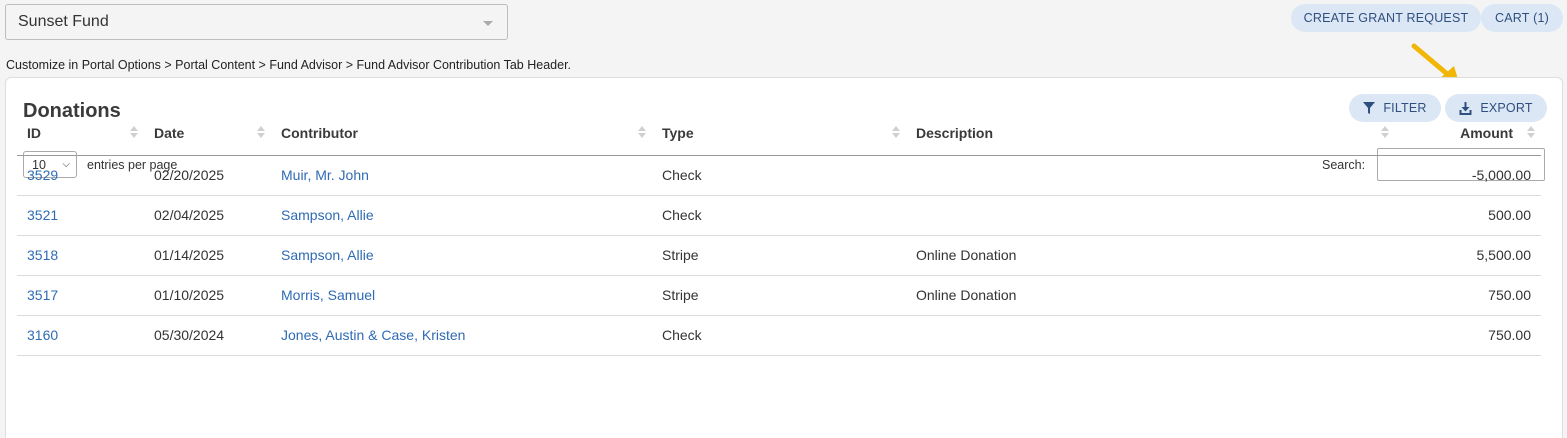 The height and width of the screenshot is (438, 1567). What do you see at coordinates (80, 335) in the screenshot?
I see `row-id-link: 3160` at bounding box center [80, 335].